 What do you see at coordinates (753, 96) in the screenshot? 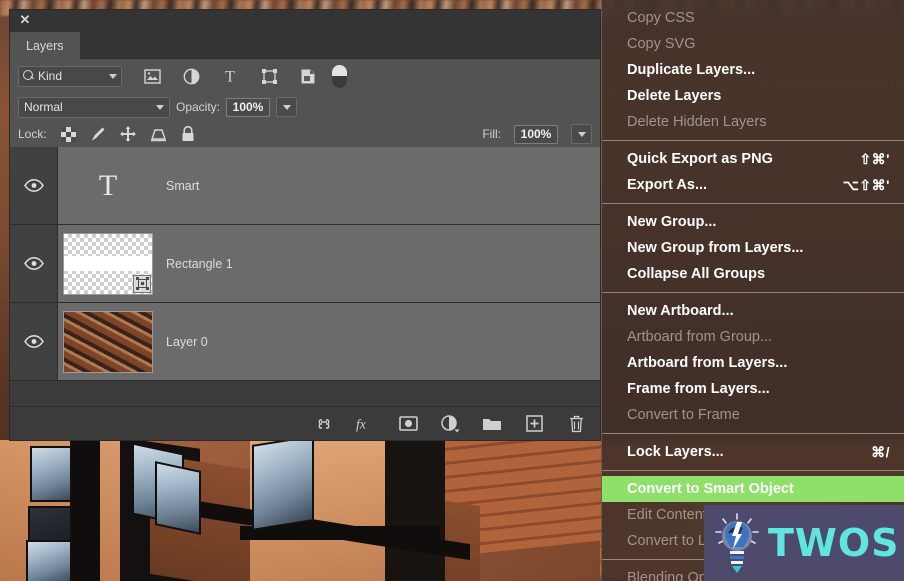
I see `menu-item: Delete Layers` at bounding box center [753, 96].